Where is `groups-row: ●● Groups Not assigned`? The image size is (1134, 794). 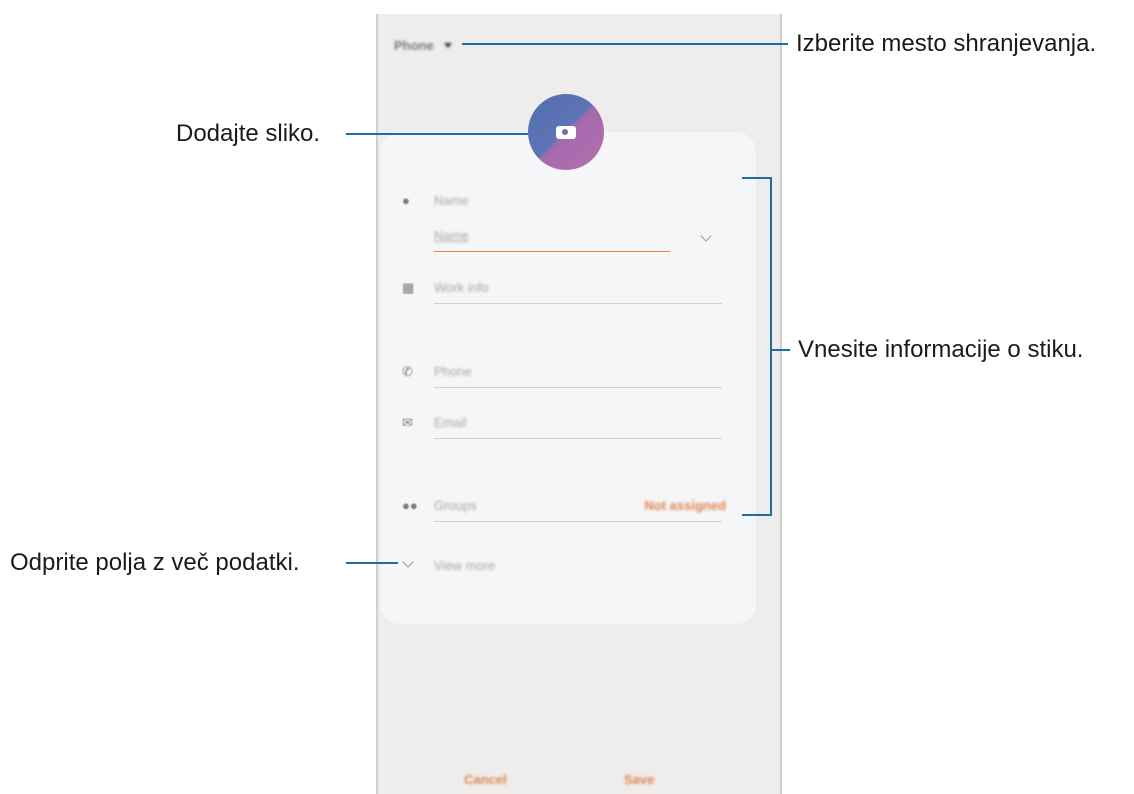 groups-row: ●● Groups Not assigned is located at coordinates (568, 507).